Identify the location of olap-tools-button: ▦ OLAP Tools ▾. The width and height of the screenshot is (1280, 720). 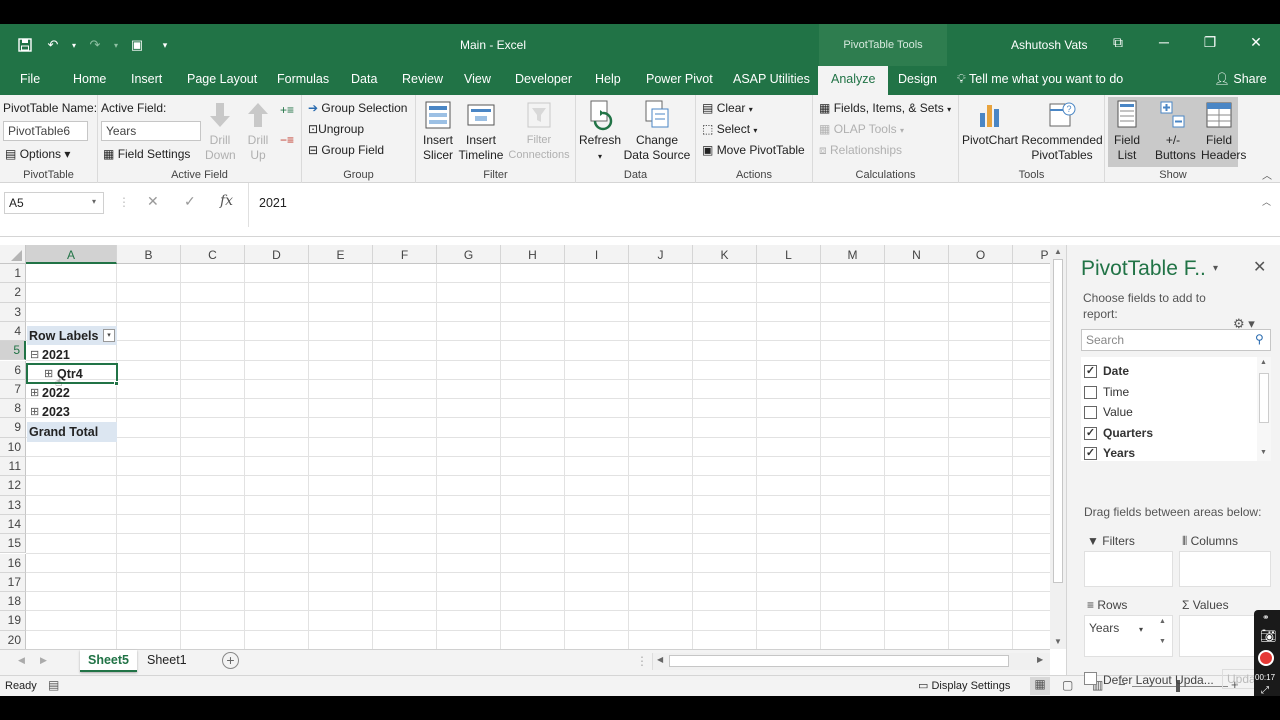
(861, 129).